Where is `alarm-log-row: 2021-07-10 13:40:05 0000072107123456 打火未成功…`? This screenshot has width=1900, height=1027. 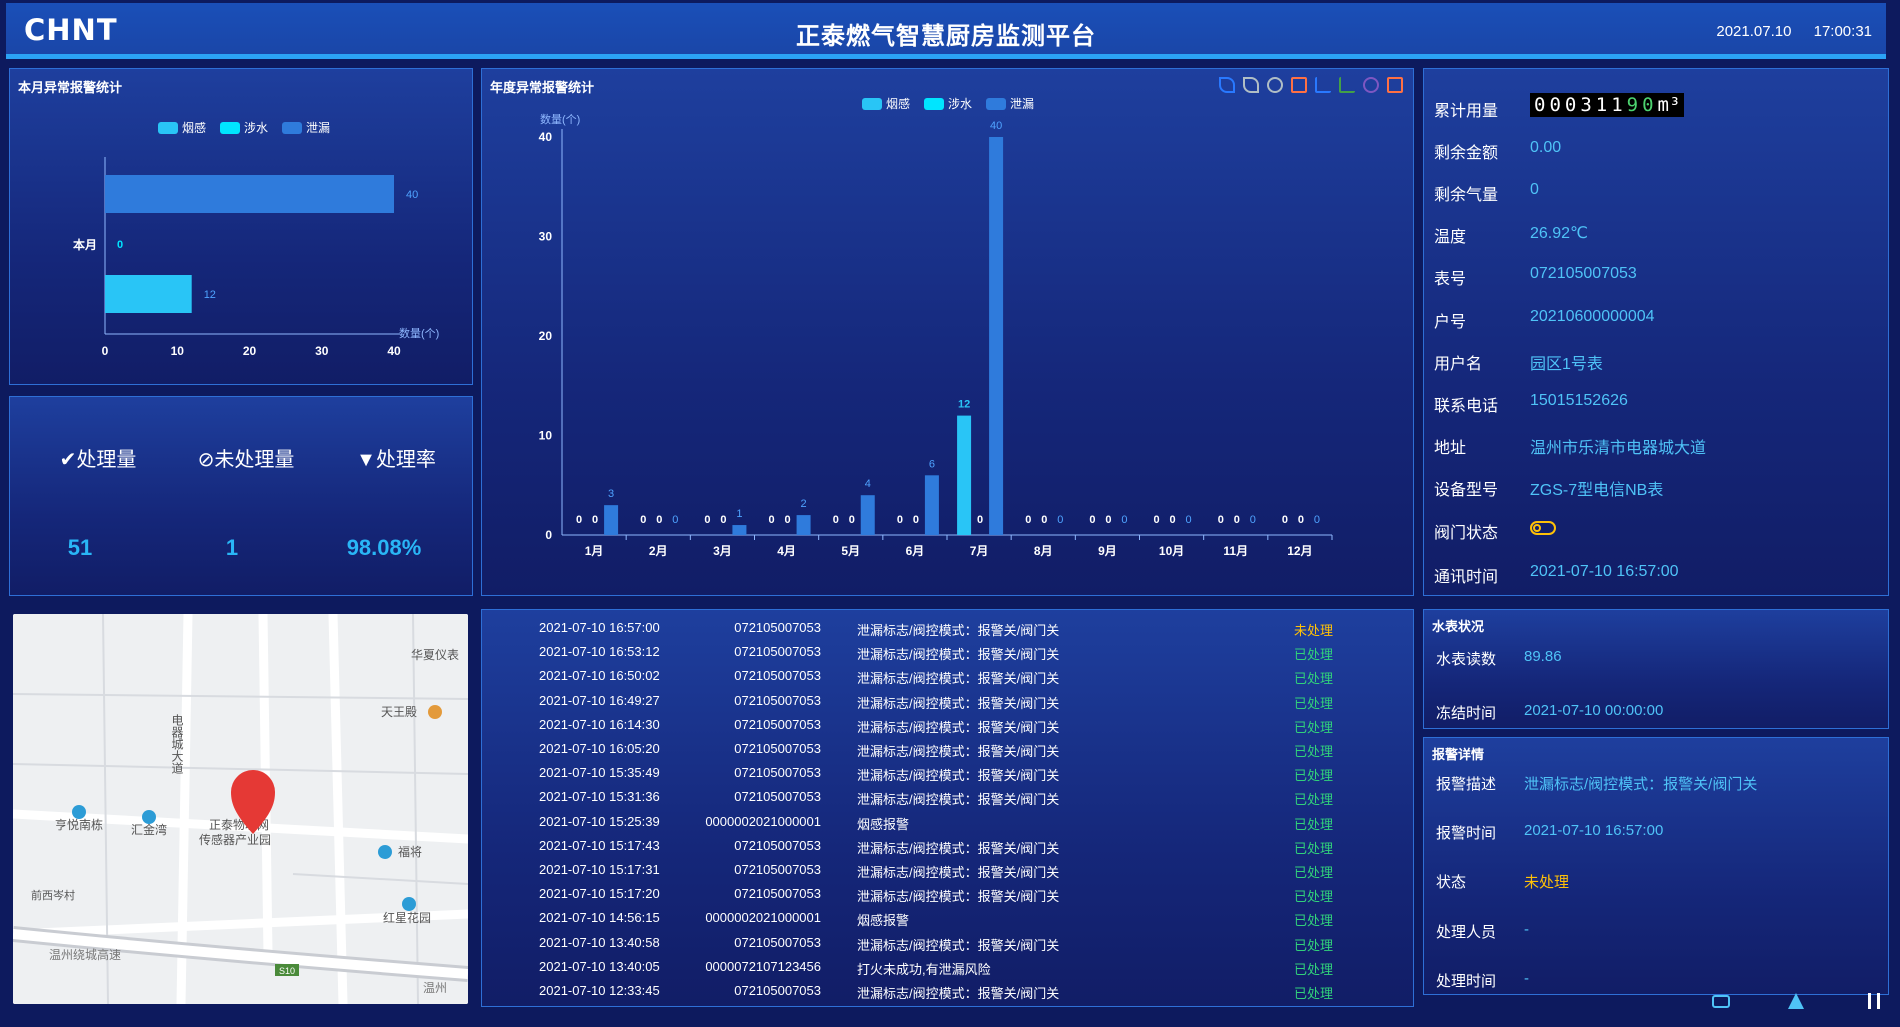
alarm-log-row: 2021-07-10 13:40:05 0000072107123456 打火未成功… is located at coordinates (942, 967).